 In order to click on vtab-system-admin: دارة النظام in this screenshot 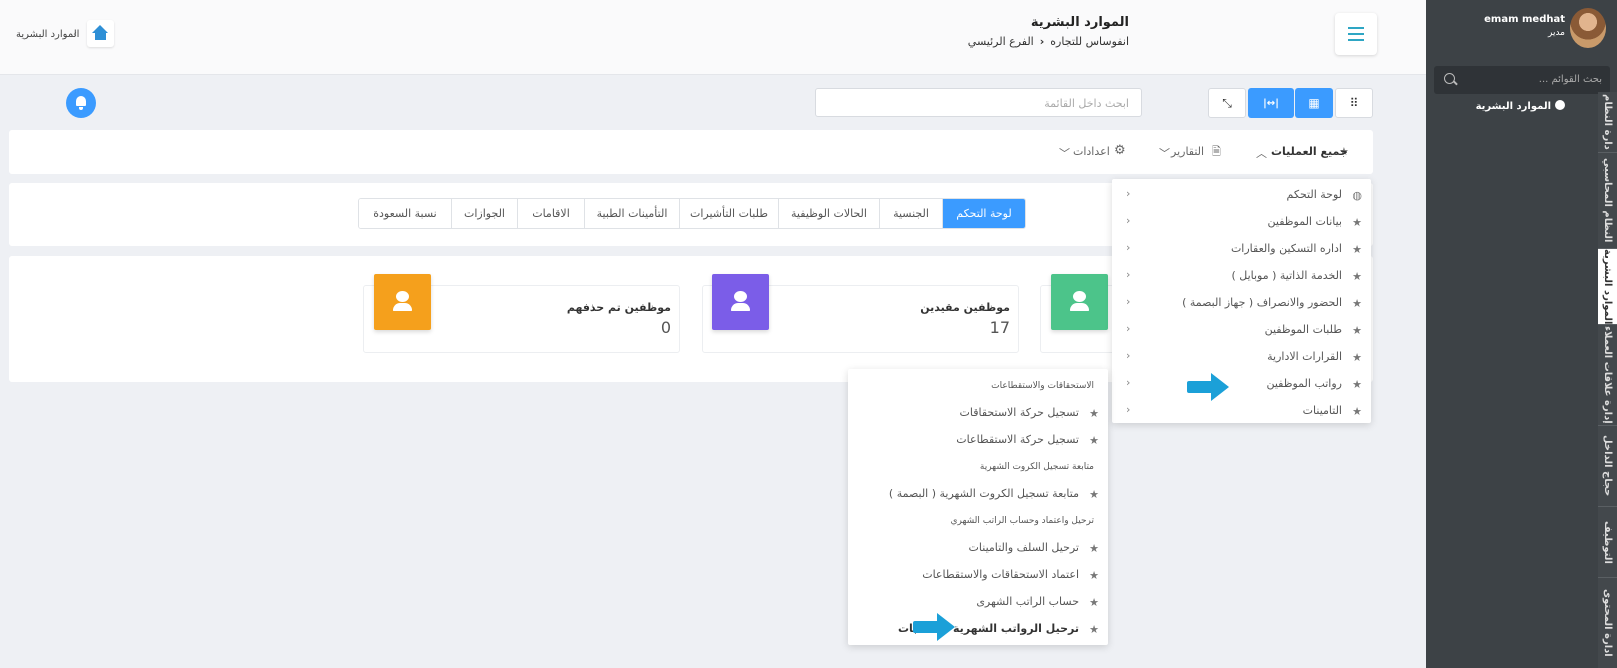, I will do `click(1607, 122)`.